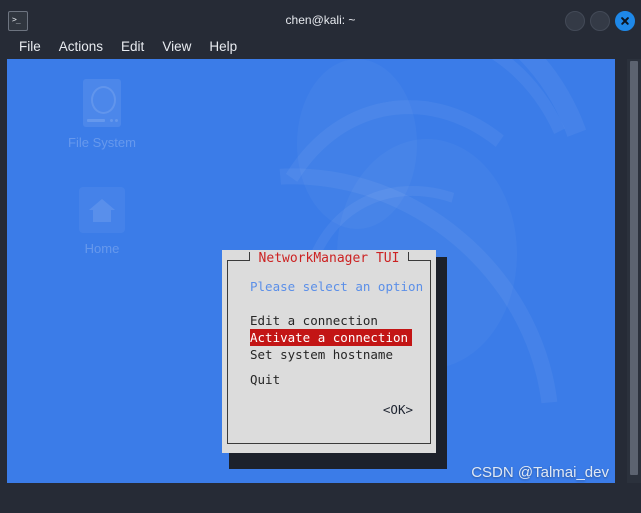 This screenshot has height=513, width=641. I want to click on window-title: chen@kali: ~, so click(320, 20).